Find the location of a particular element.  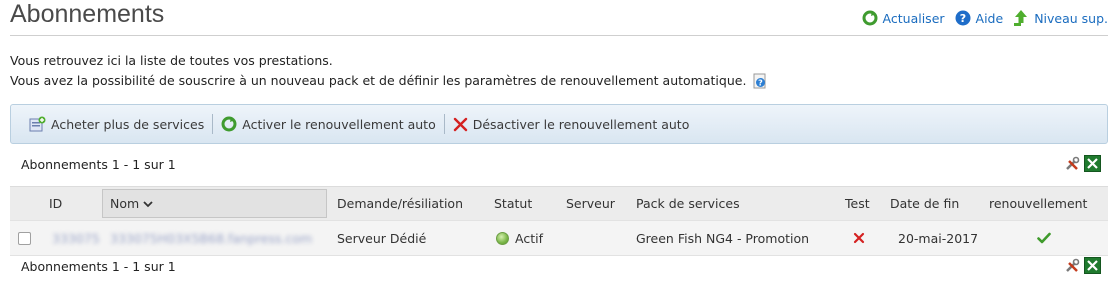

level-up-label: Niveau sup. is located at coordinates (1071, 18).